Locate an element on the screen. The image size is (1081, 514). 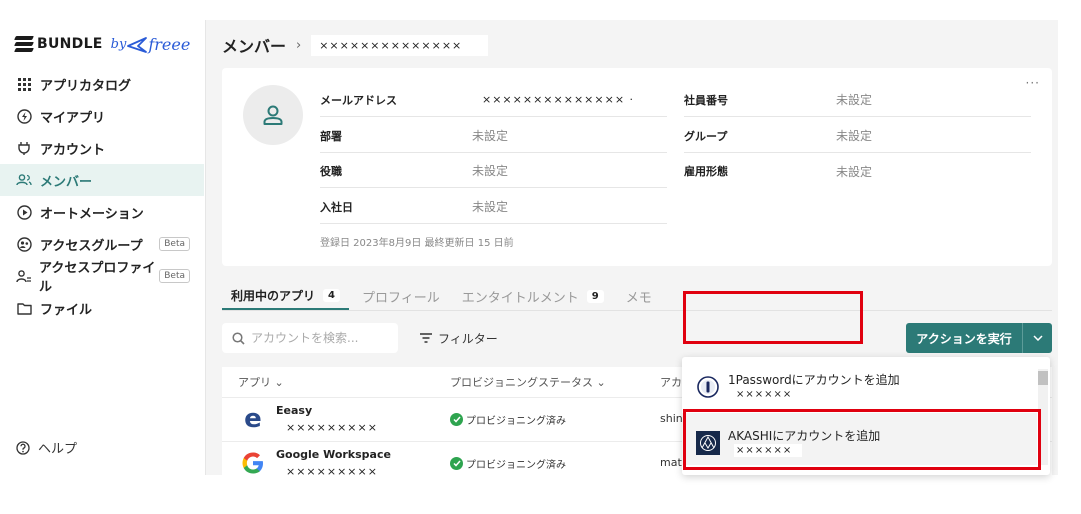
play-icon is located at coordinates (24, 212).